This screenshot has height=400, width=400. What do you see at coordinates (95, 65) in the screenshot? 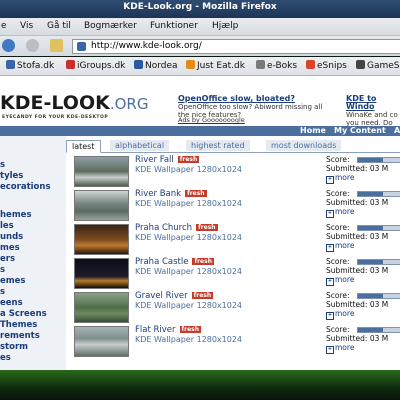
I see `bookmark-igroups: iGroups.dk` at bounding box center [95, 65].